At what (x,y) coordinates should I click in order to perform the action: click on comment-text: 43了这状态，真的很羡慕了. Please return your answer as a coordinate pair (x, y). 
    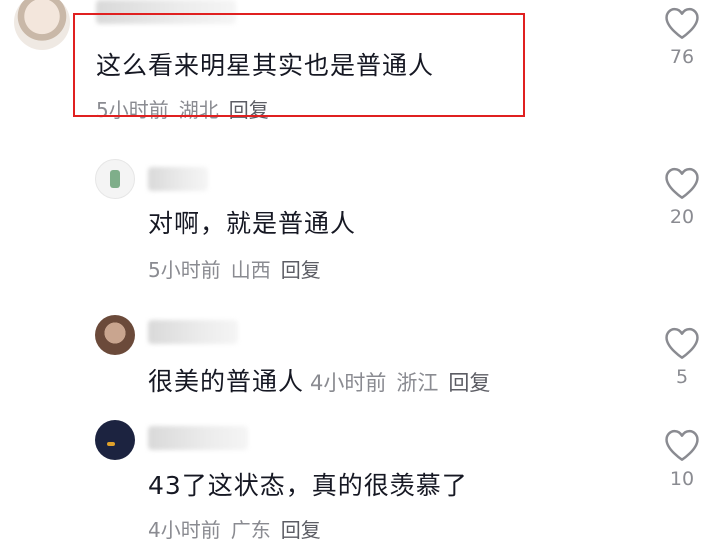
    Looking at the image, I should click on (308, 485).